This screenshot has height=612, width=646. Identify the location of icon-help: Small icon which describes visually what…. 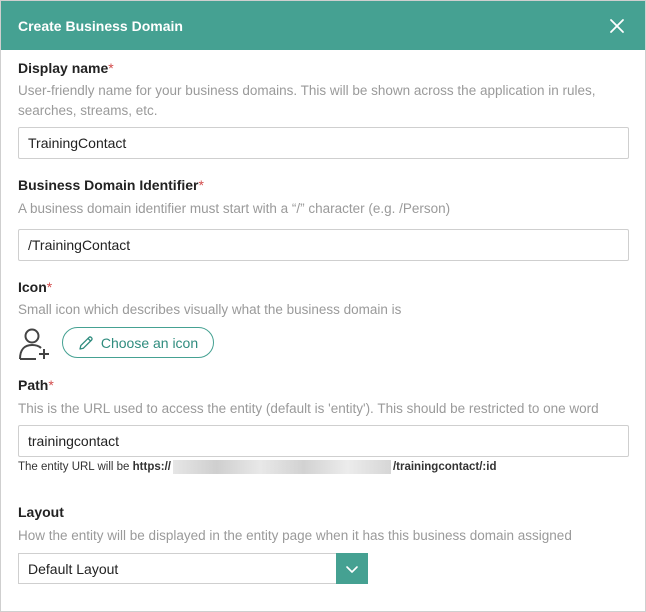
(210, 309).